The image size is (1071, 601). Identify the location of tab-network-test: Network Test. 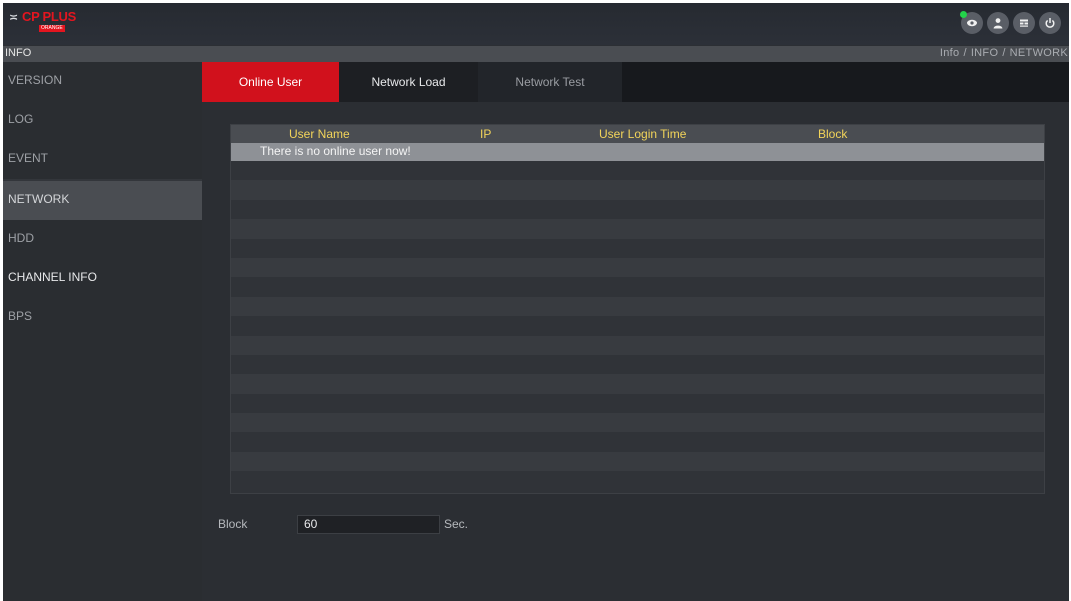
(550, 82).